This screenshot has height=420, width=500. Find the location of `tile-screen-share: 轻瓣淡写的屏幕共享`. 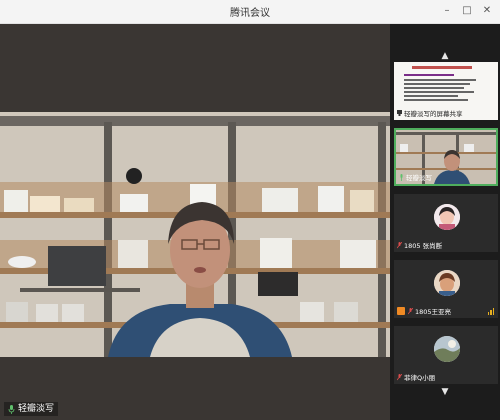

tile-screen-share: 轻瓣淡写的屏幕共享 is located at coordinates (446, 91).